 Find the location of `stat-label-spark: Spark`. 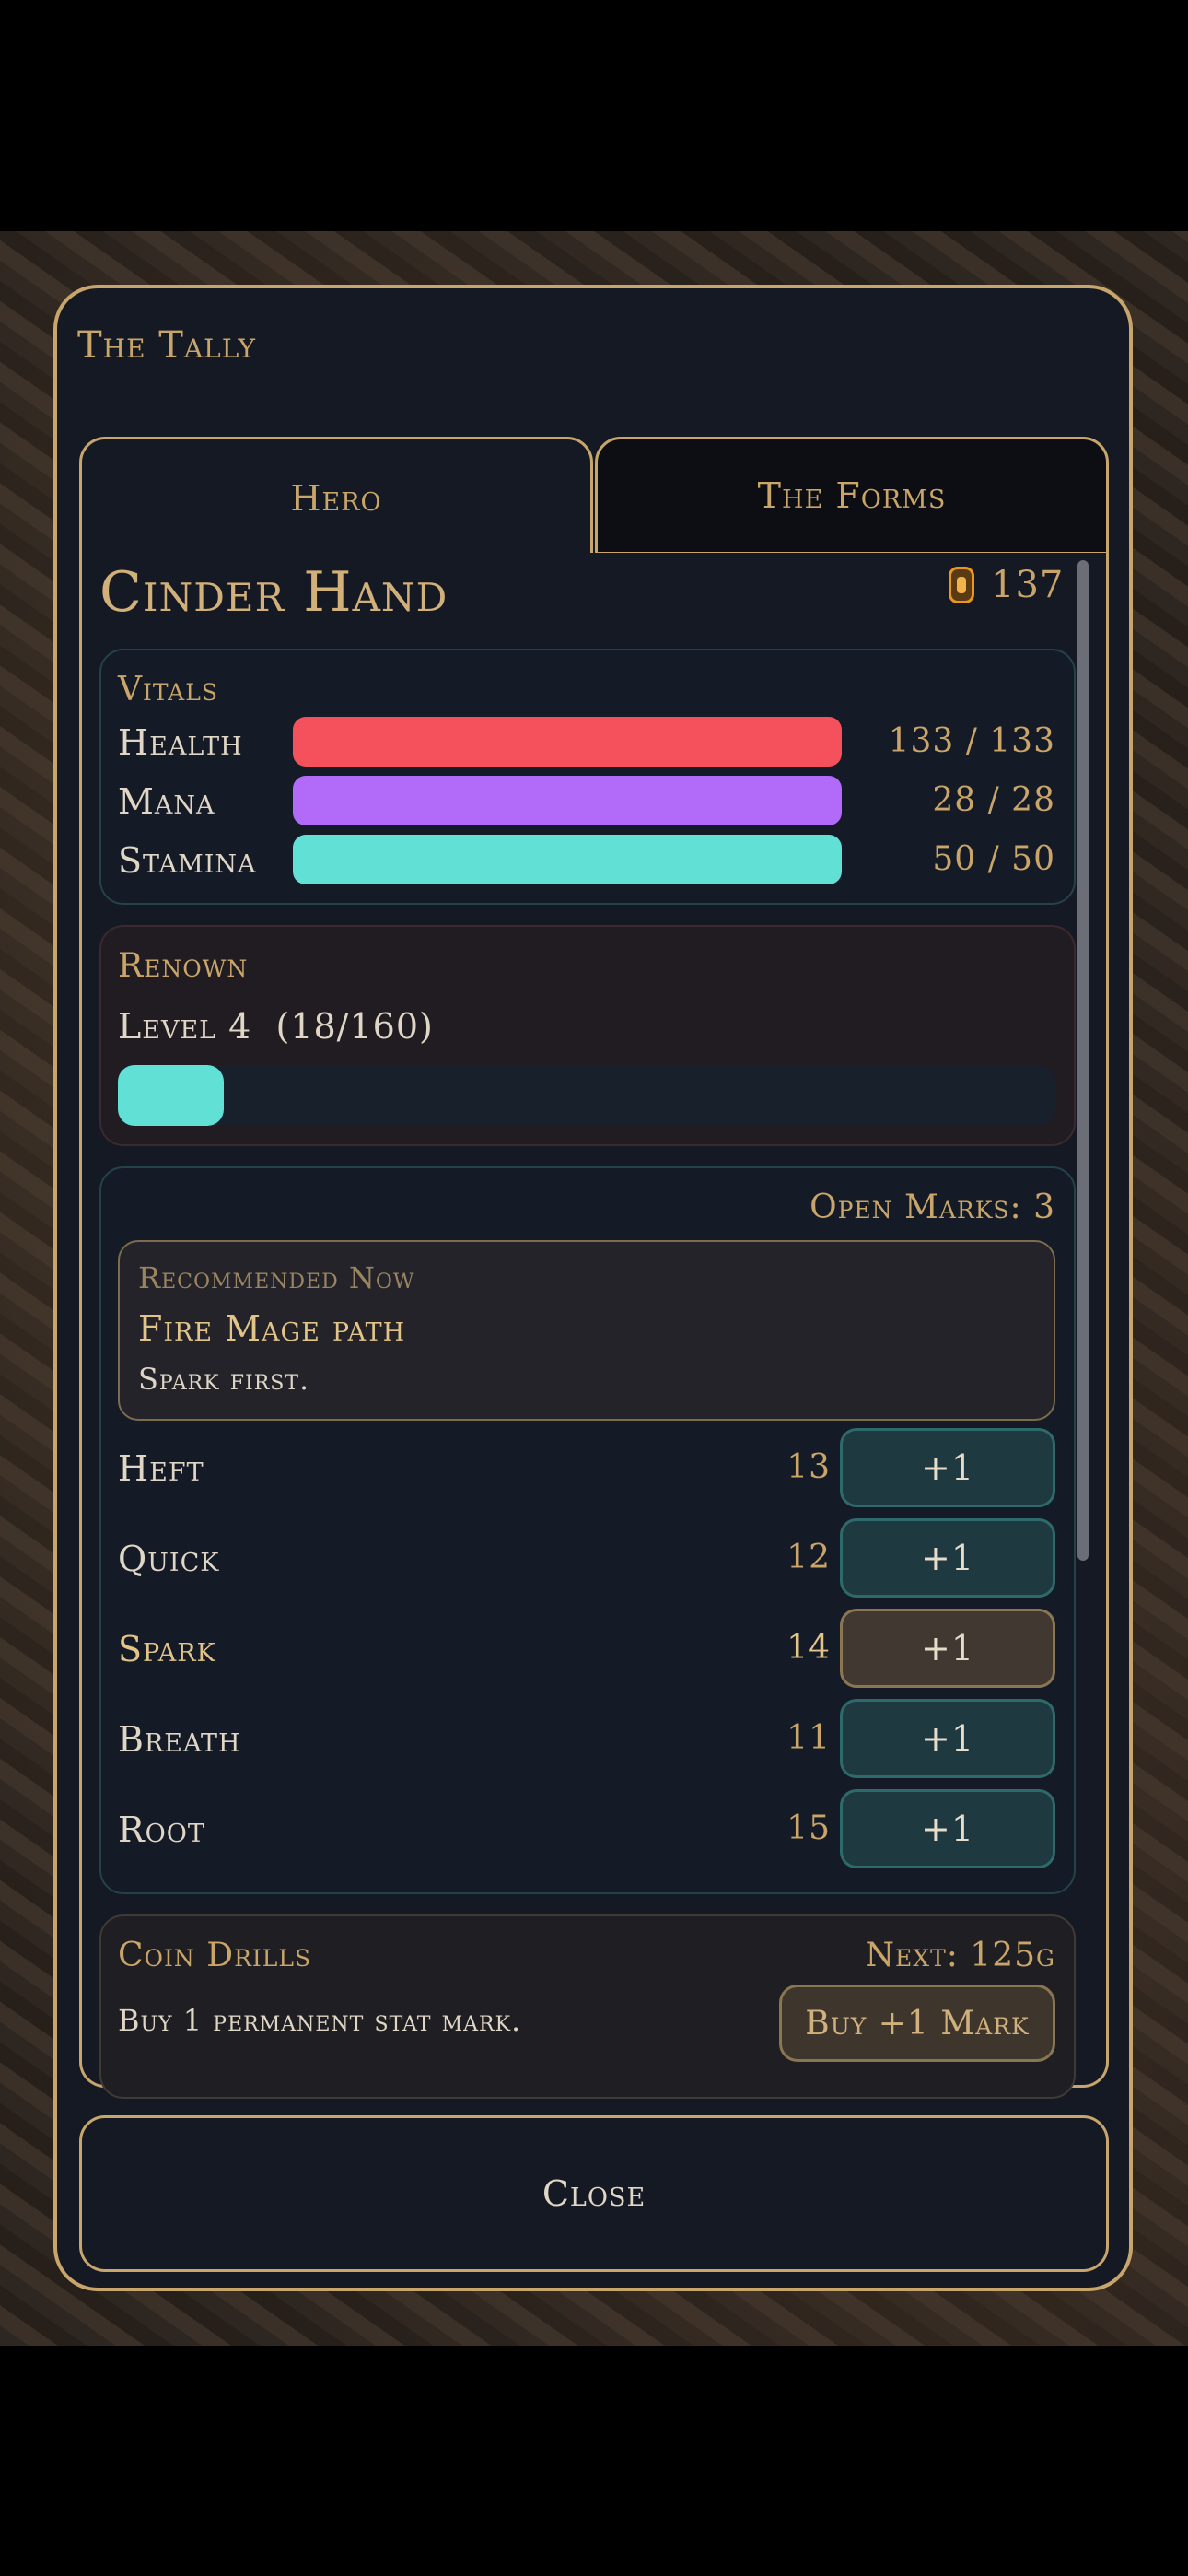

stat-label-spark: Spark is located at coordinates (167, 1649).